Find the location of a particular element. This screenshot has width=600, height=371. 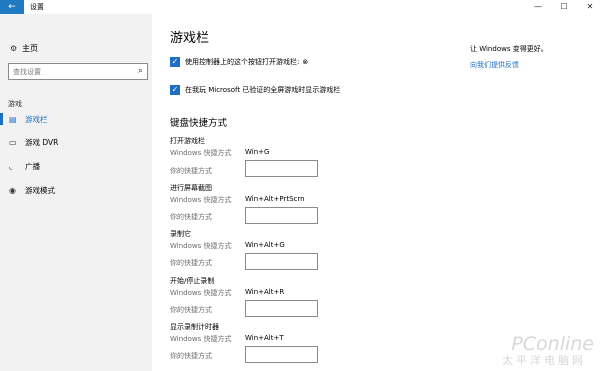

feedback-note: 让 Windows 变得更好。 is located at coordinates (509, 49).